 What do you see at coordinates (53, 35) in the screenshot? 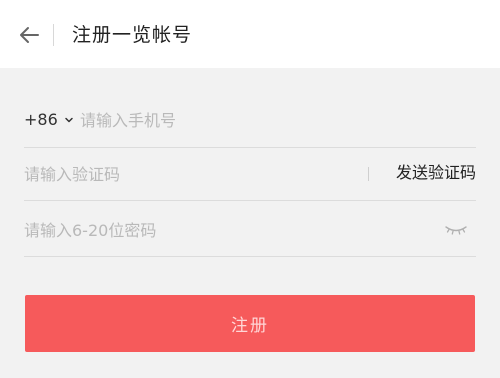
I see `header-divider` at bounding box center [53, 35].